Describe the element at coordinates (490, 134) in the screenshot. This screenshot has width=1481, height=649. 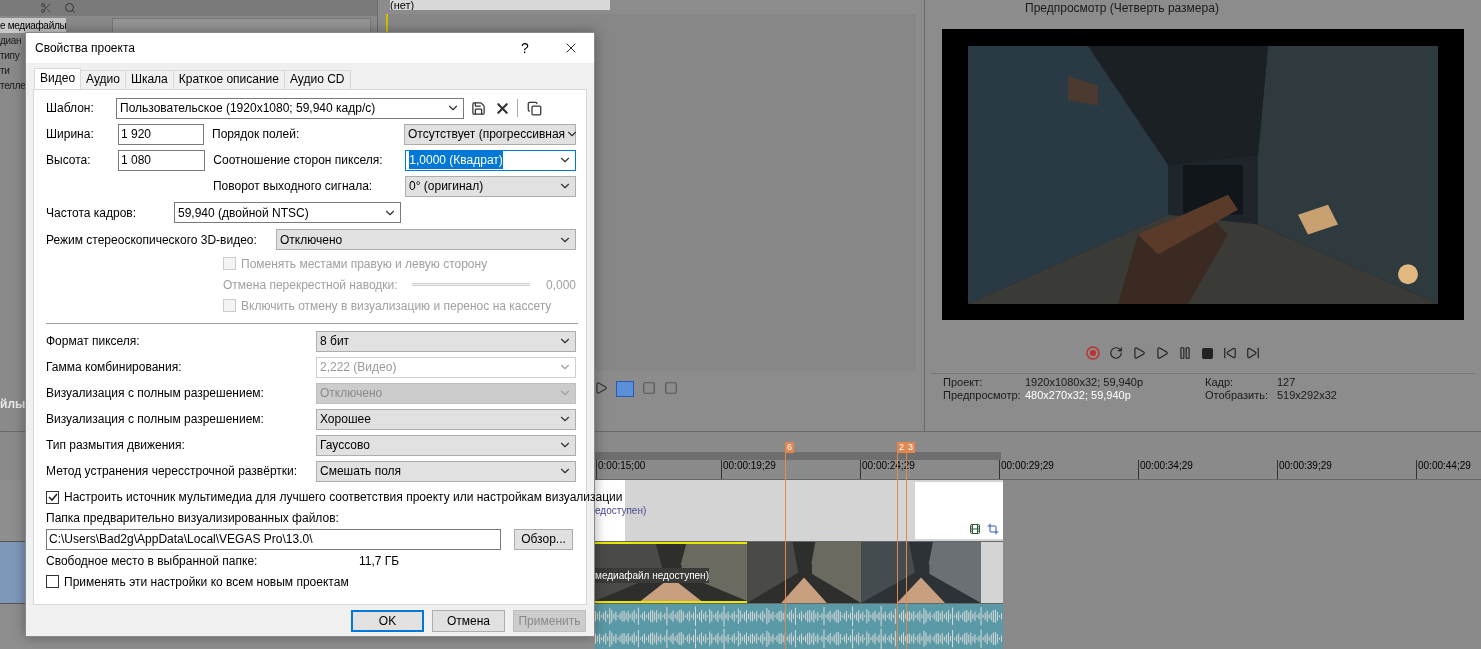
I see `dropdown: Отсутствует (прогрессивная` at that location.